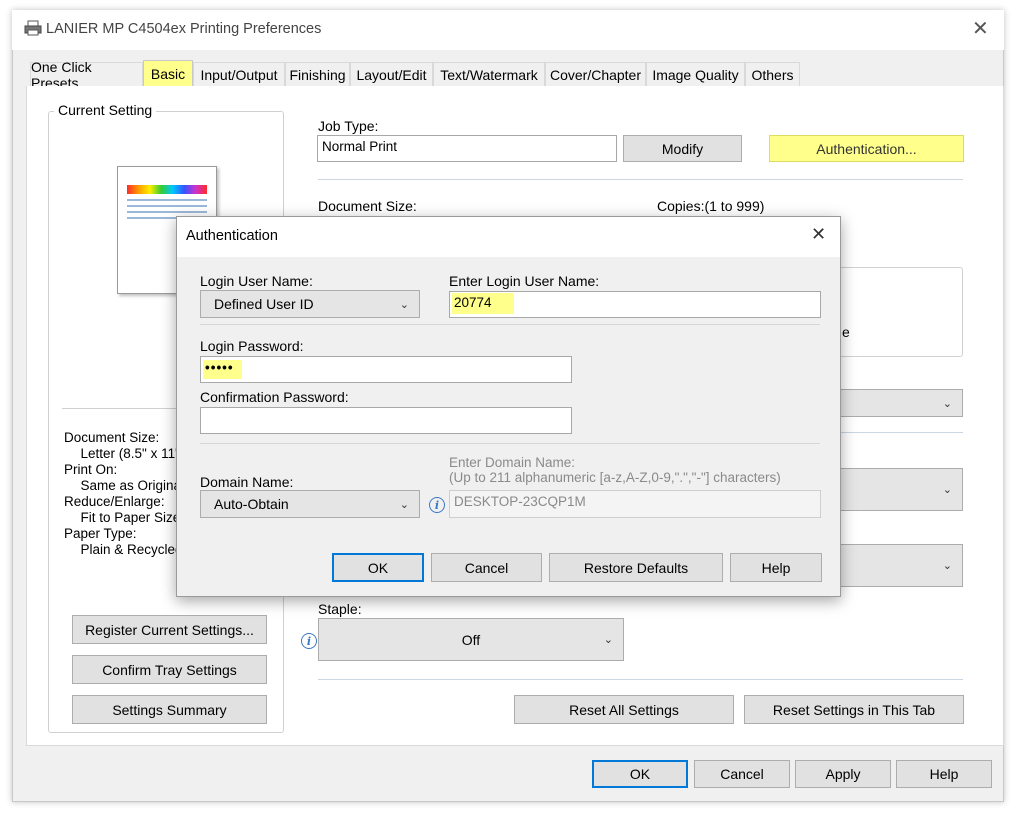 The height and width of the screenshot is (820, 1024). I want to click on background-select-2: ⌄, so click(899, 489).